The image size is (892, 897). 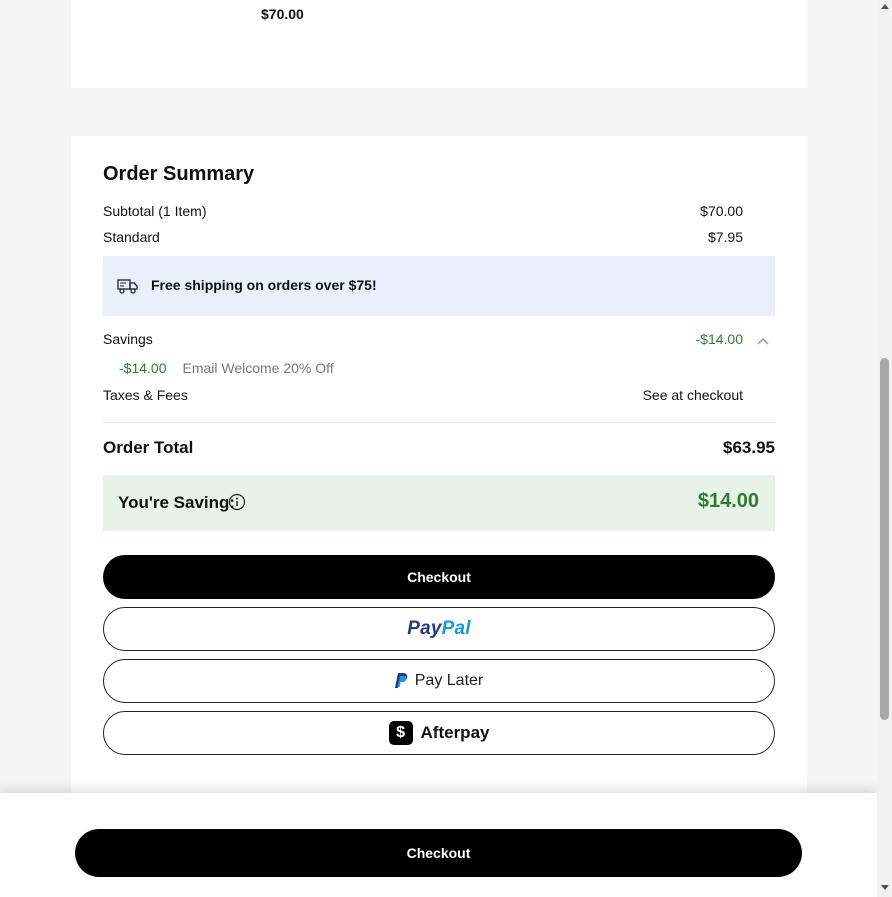 What do you see at coordinates (719, 339) in the screenshot?
I see `savings-value: -$14.00` at bounding box center [719, 339].